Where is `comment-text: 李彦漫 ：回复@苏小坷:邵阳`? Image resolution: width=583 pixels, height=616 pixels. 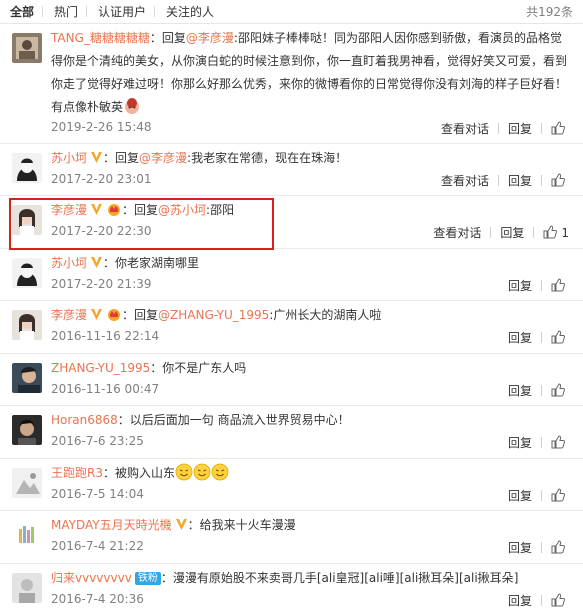
comment-text: 李彦漫 ：回复@苏小坷:邵阳 is located at coordinates (311, 210).